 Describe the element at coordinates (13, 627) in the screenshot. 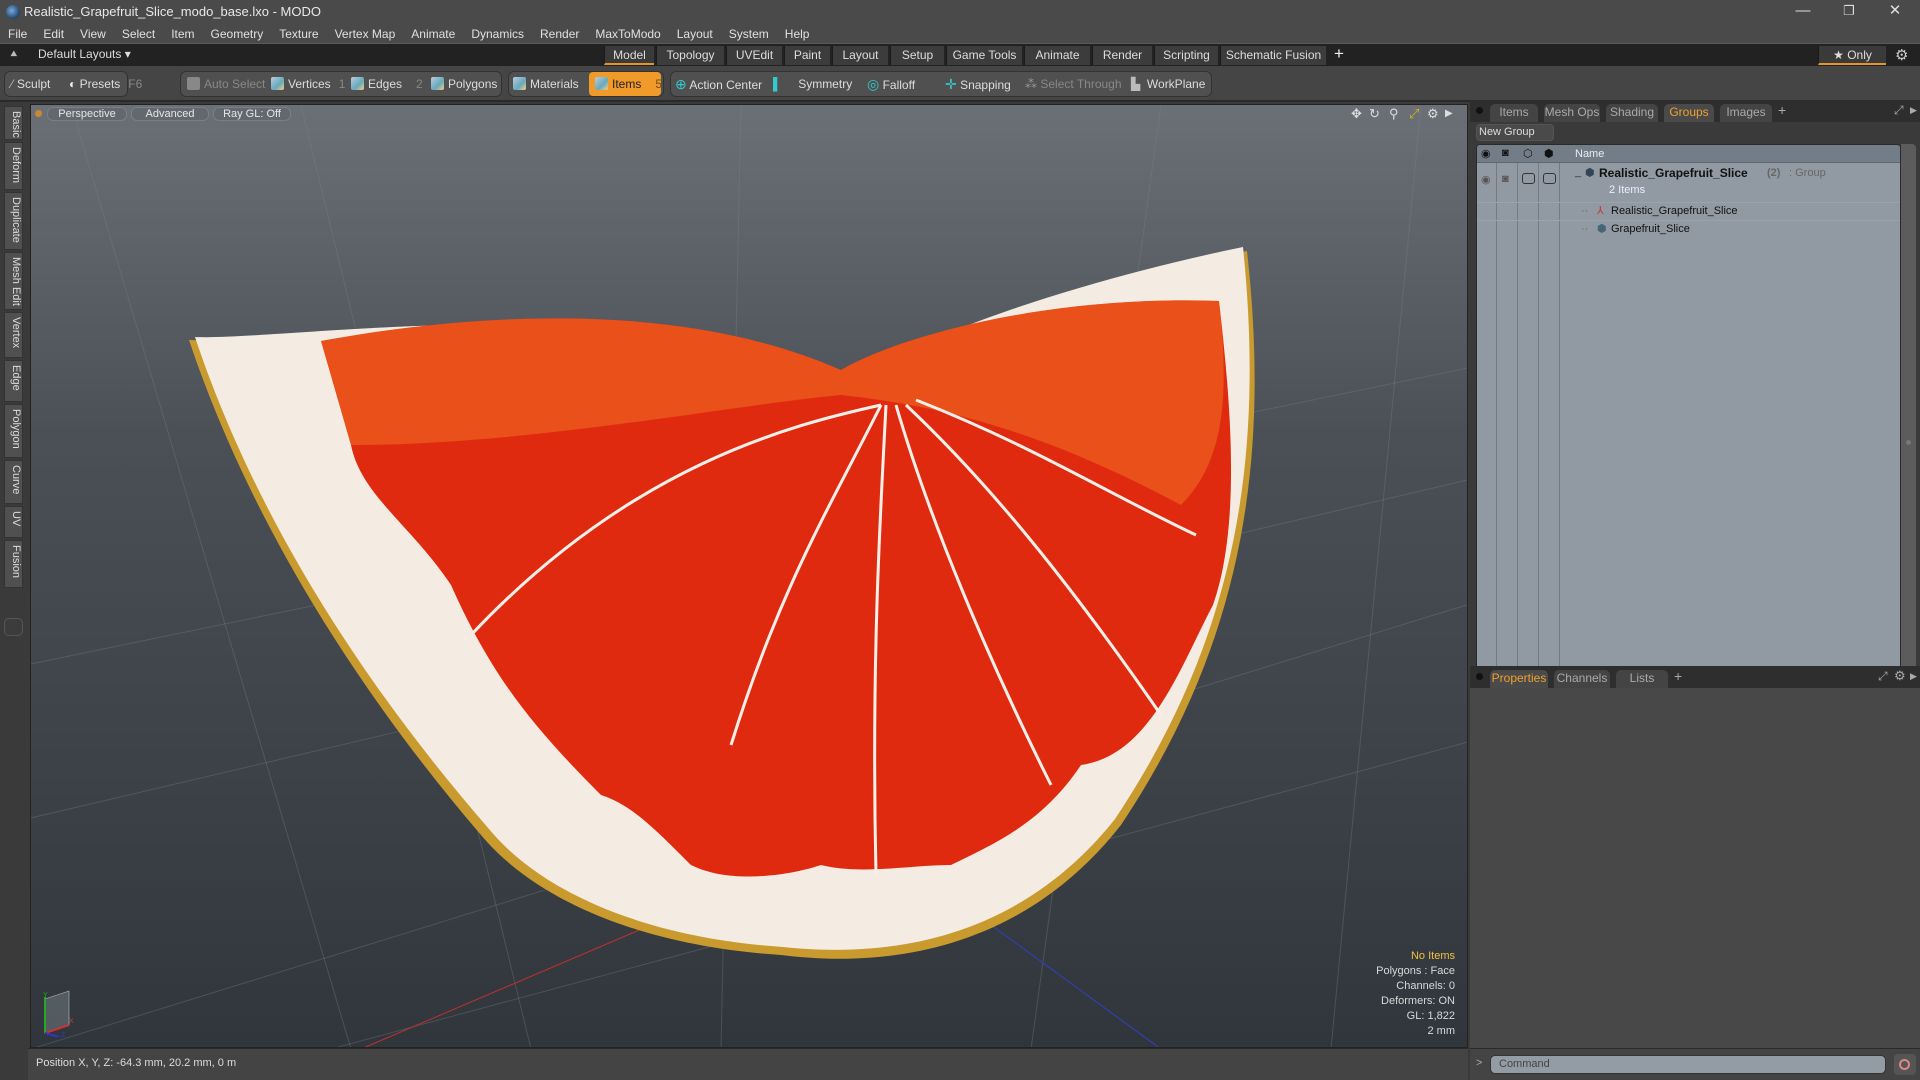

I see `toolbox-toggle-button` at that location.